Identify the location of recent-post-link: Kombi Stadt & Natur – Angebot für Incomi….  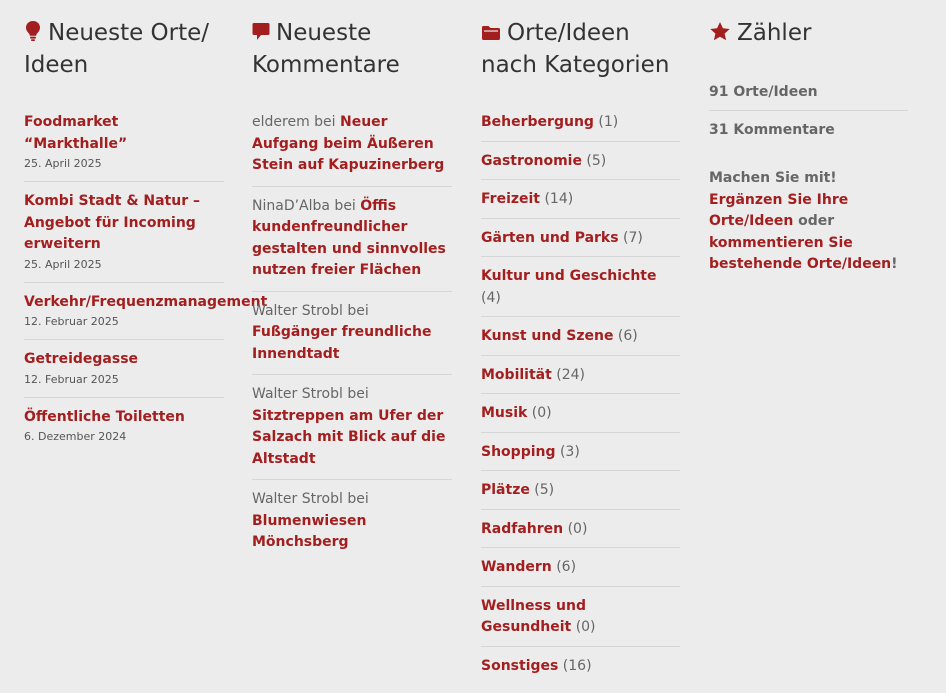
(124, 223).